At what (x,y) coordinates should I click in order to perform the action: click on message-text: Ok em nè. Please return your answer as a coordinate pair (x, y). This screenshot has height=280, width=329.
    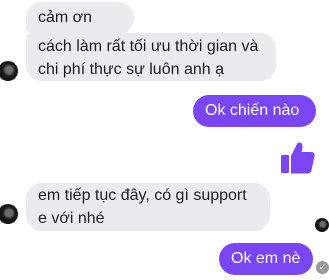
    Looking at the image, I should click on (266, 258).